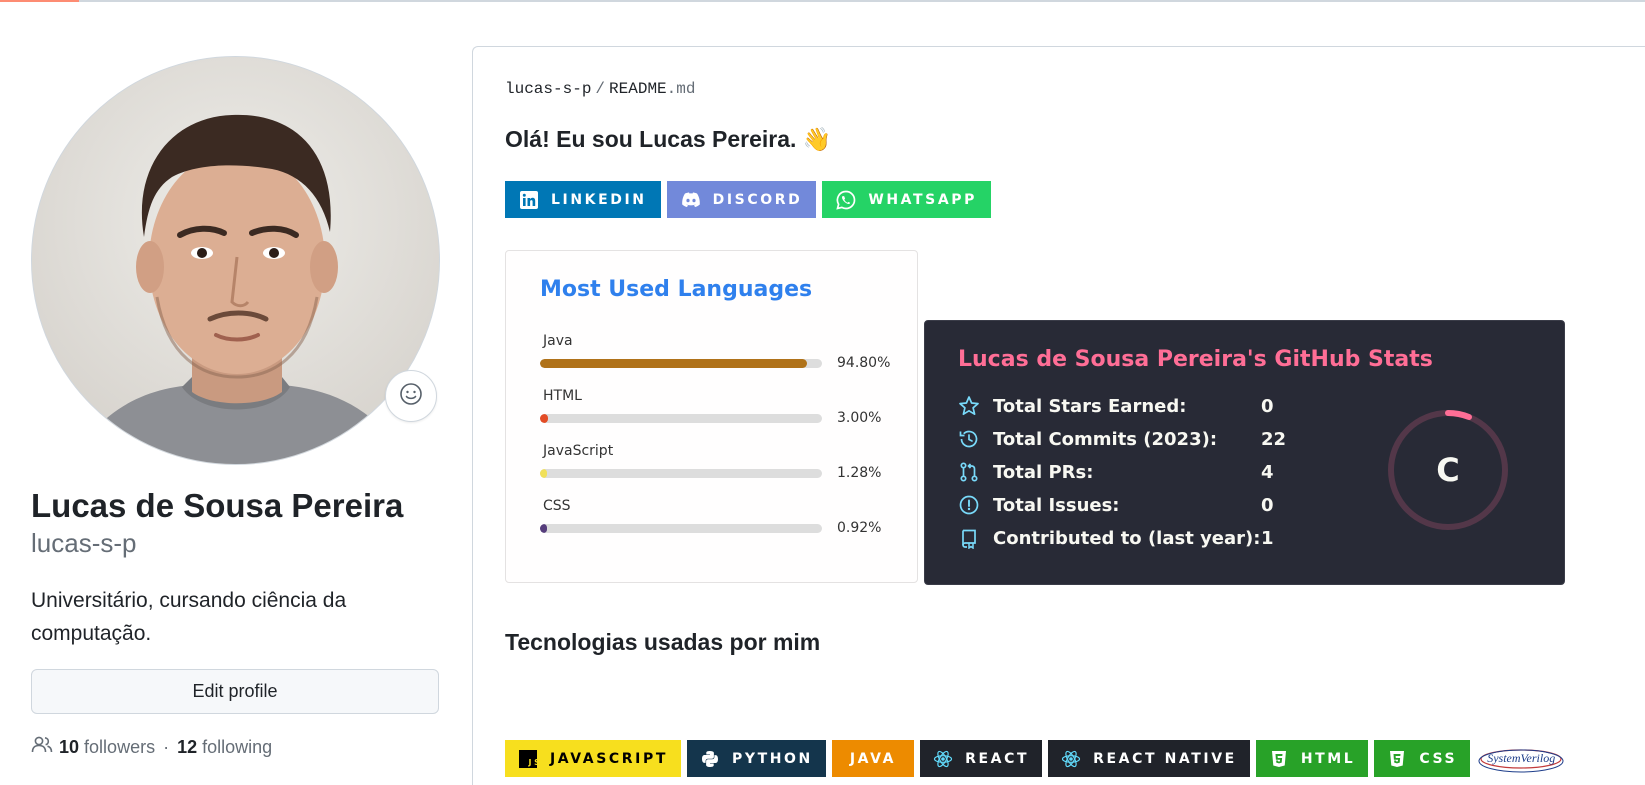 This screenshot has width=1645, height=785. I want to click on github-stats-title: Lucas de Sousa Pereira's GitHub Stats, so click(1195, 359).